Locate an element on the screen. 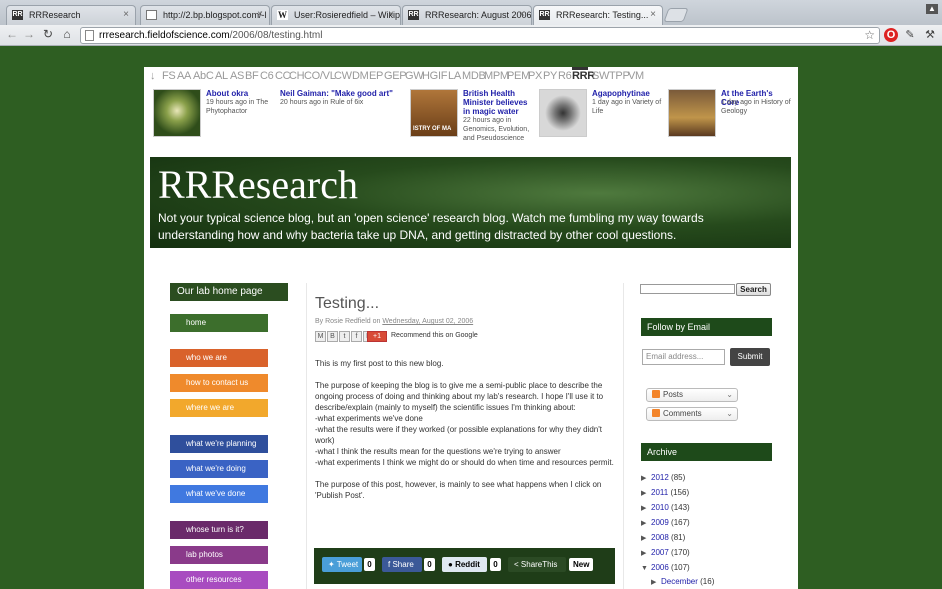 The width and height of the screenshot is (942, 589). menu-link-whose-turn: whose turn is it? is located at coordinates (219, 530).